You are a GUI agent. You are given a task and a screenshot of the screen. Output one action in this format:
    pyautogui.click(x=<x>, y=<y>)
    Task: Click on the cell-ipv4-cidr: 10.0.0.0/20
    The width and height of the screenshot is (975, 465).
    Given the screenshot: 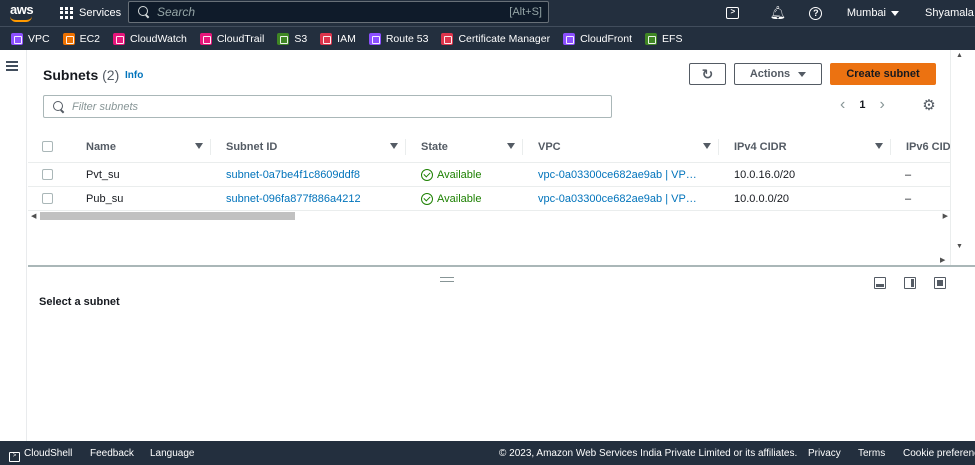 What is the action you would take?
    pyautogui.click(x=762, y=198)
    